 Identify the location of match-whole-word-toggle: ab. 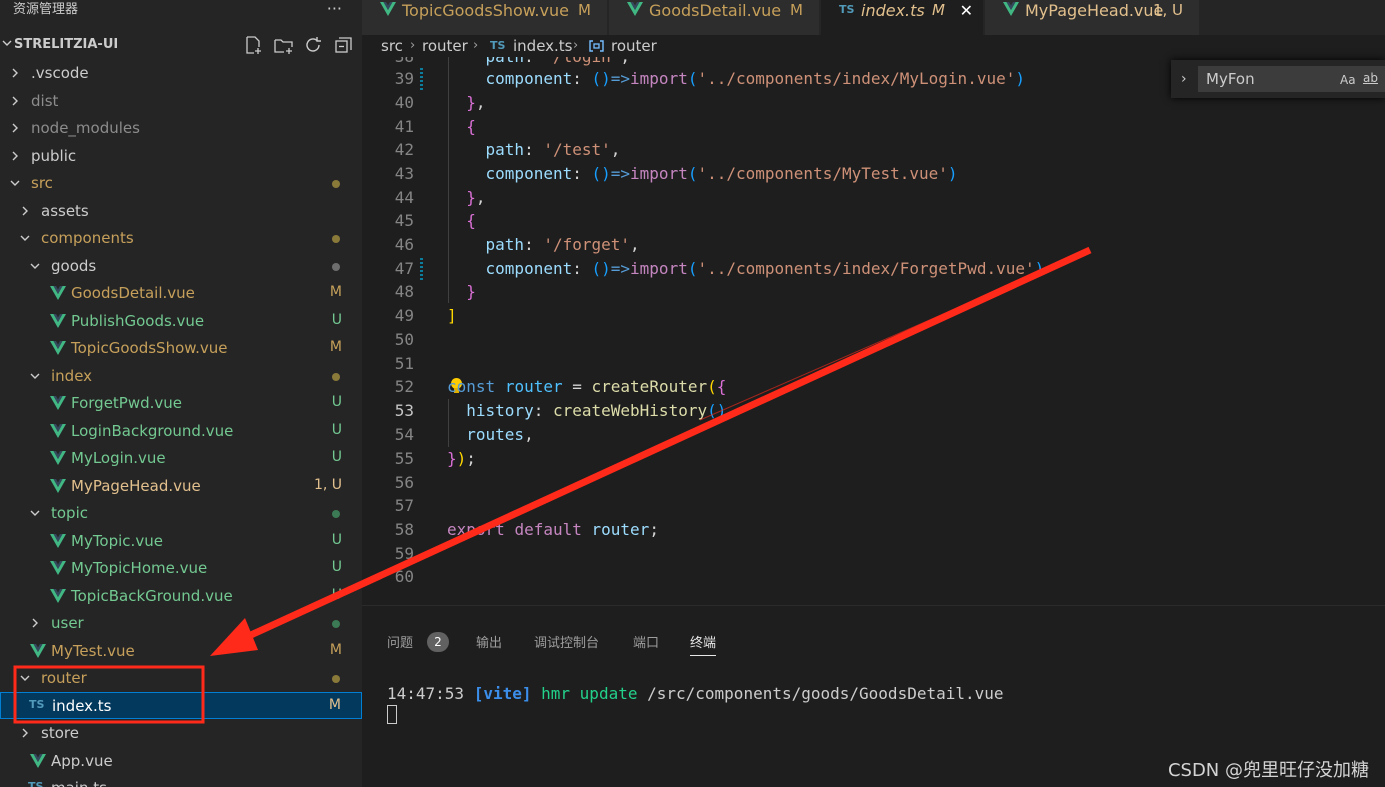
(1370, 78).